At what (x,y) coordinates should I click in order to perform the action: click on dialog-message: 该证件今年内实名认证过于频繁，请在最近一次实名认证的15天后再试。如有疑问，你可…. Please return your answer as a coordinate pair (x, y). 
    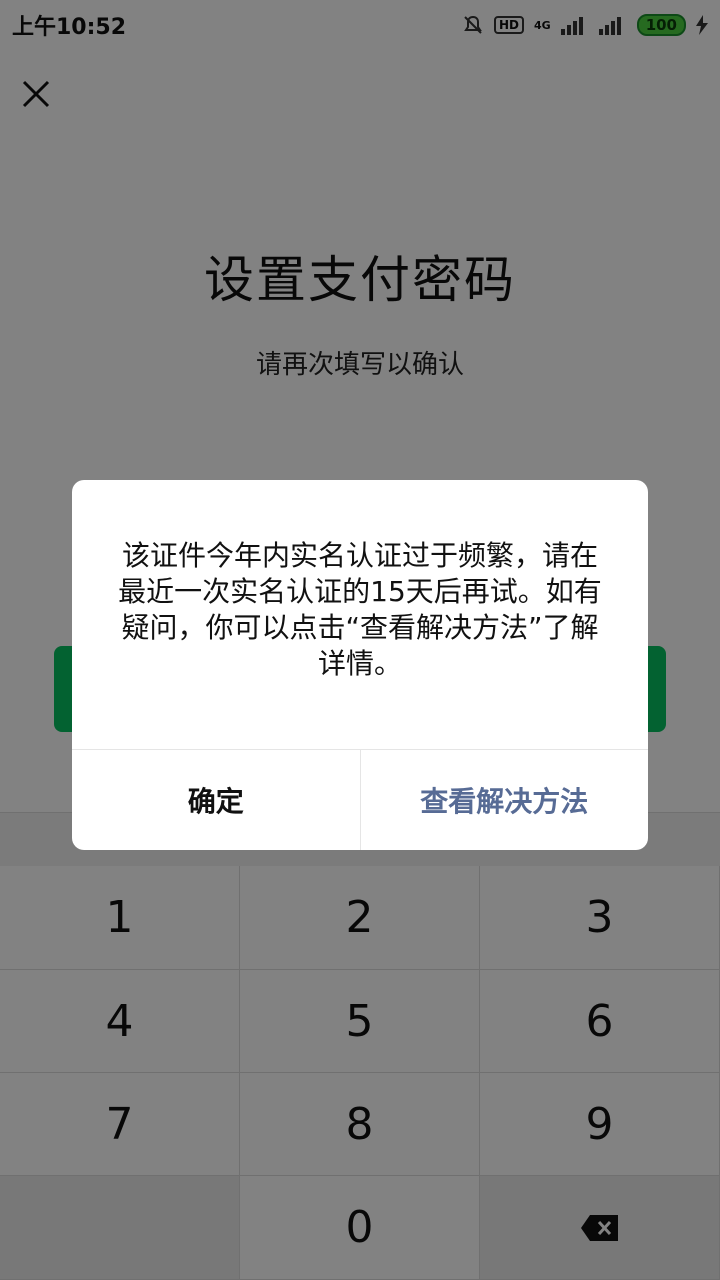
    Looking at the image, I should click on (360, 609).